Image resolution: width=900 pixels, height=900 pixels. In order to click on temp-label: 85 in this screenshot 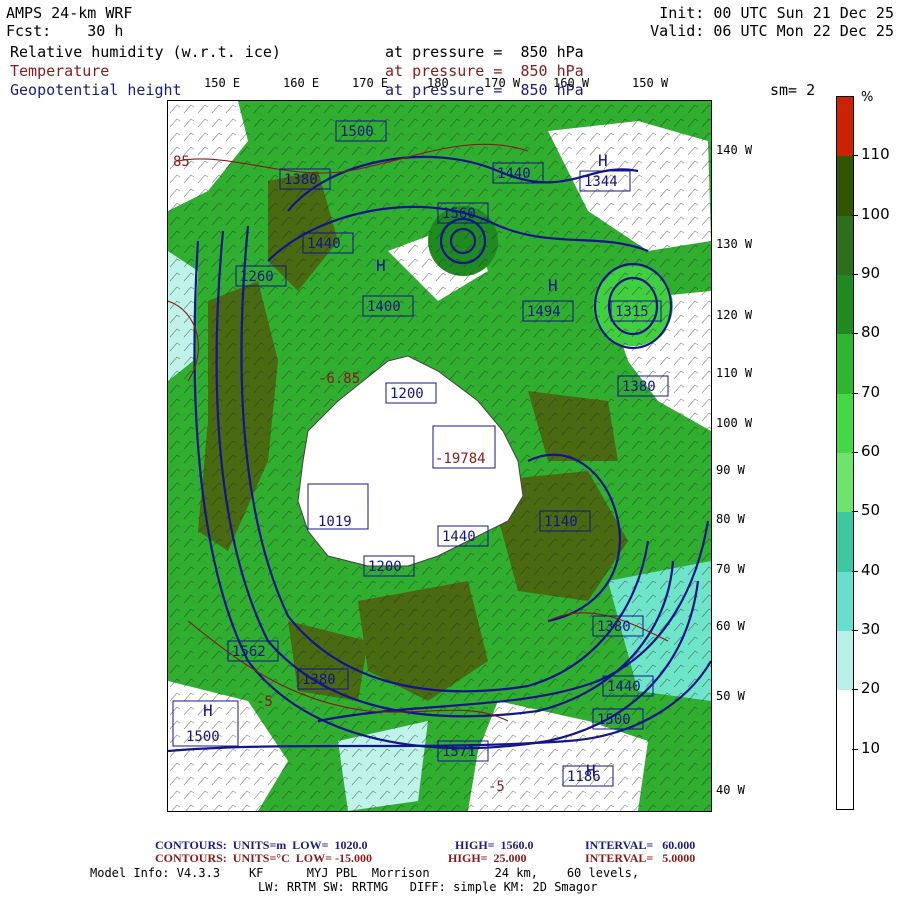, I will do `click(181, 162)`.